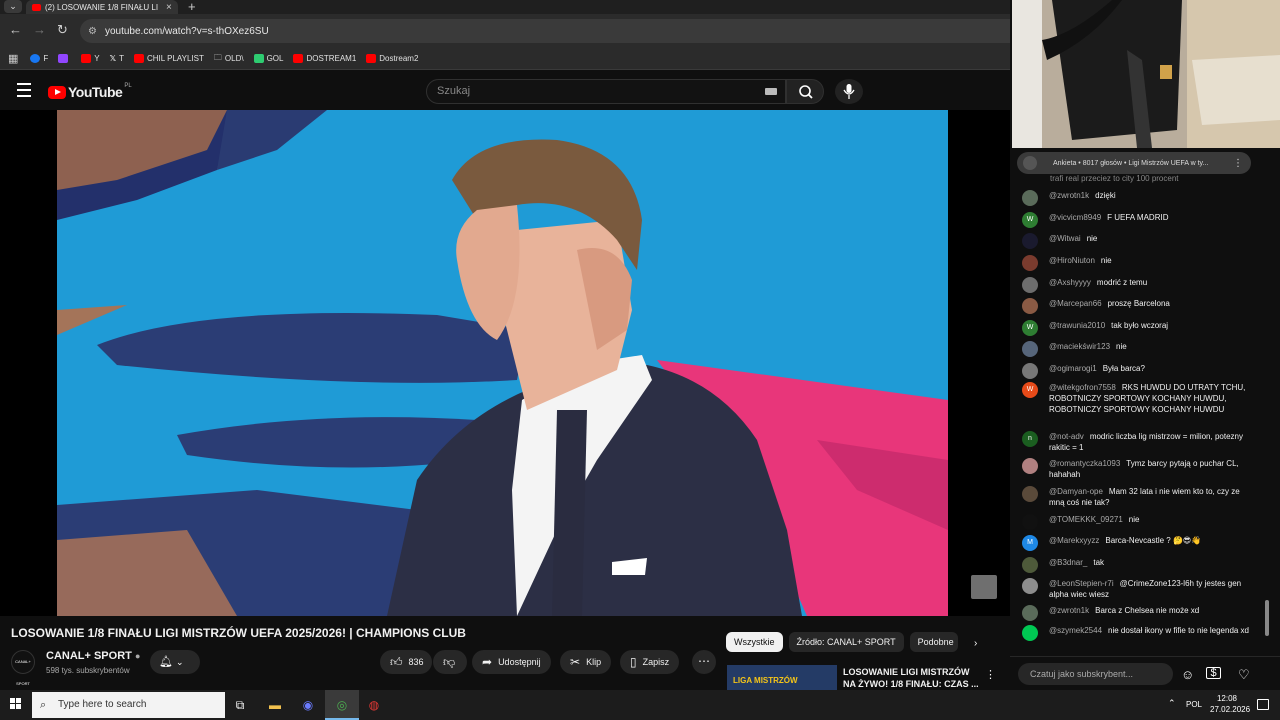 This screenshot has height=720, width=1280. I want to click on more-actions-button: ⋯, so click(704, 662).